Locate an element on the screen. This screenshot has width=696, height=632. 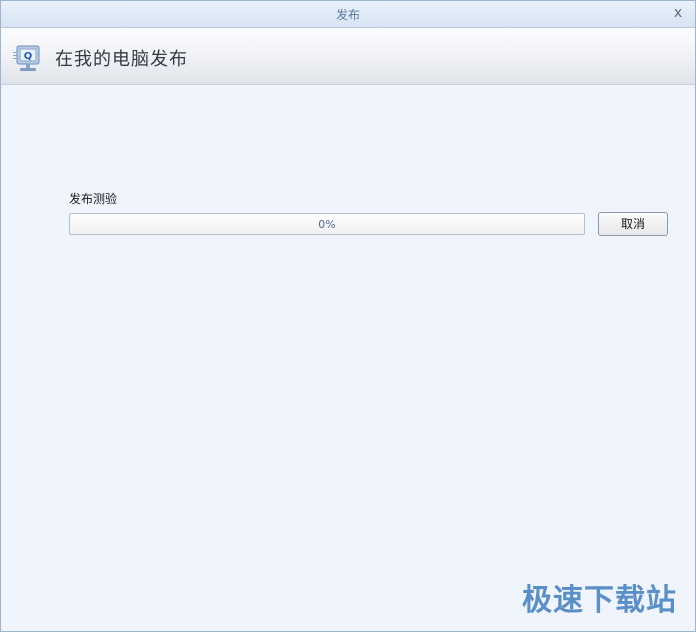
title-bar: 发布 x is located at coordinates (348, 14).